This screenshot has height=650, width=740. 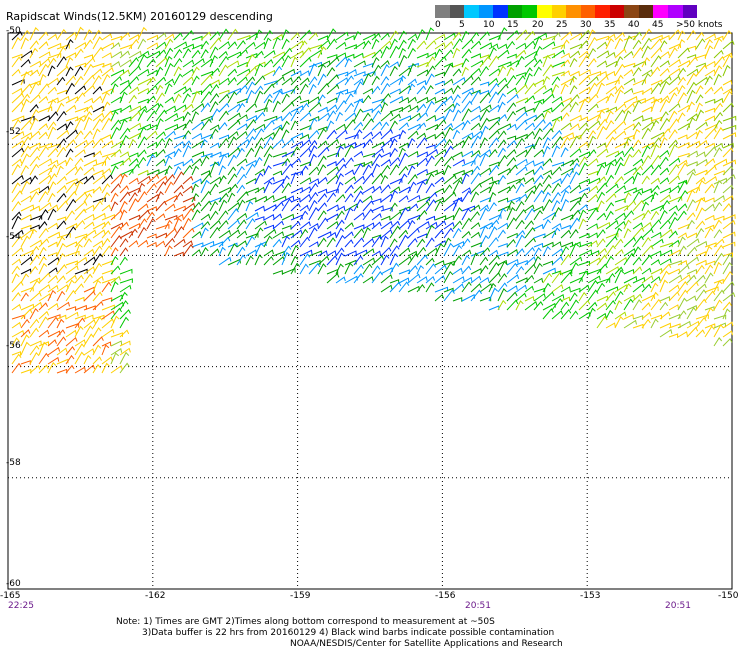 What do you see at coordinates (486, 11) in the screenshot?
I see `legend-swatch` at bounding box center [486, 11].